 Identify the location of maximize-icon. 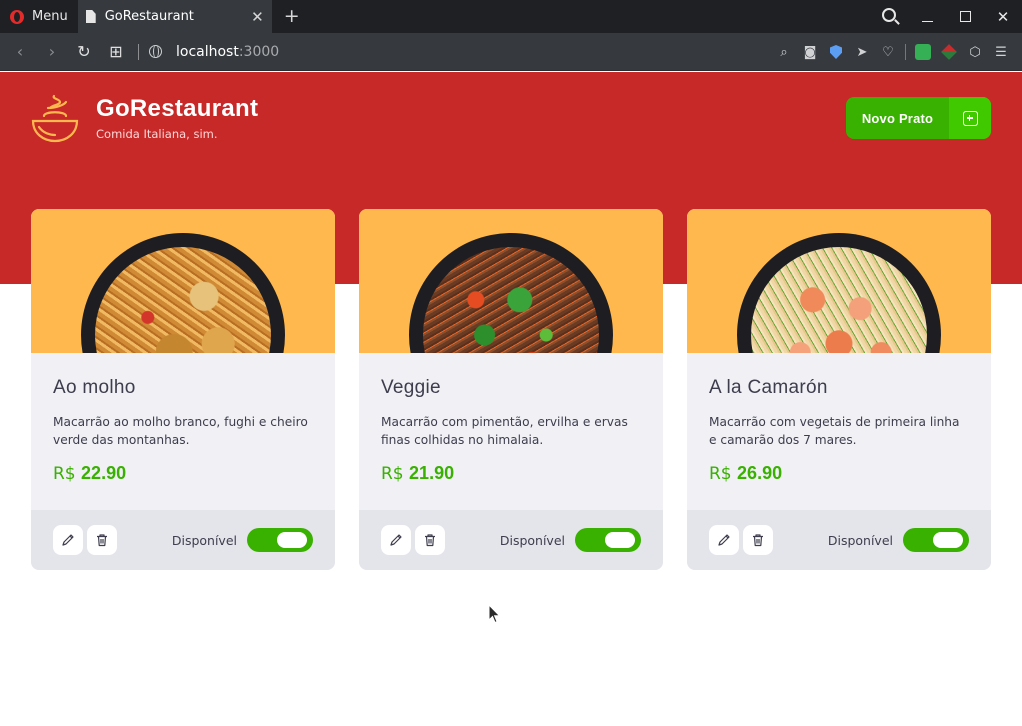
(965, 17).